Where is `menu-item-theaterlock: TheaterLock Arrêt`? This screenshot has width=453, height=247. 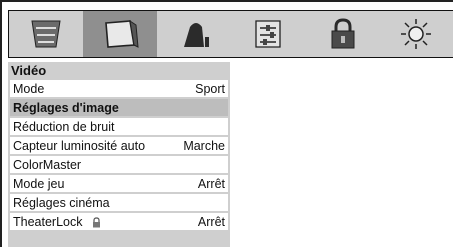 menu-item-theaterlock: TheaterLock Arrêt is located at coordinates (119, 221).